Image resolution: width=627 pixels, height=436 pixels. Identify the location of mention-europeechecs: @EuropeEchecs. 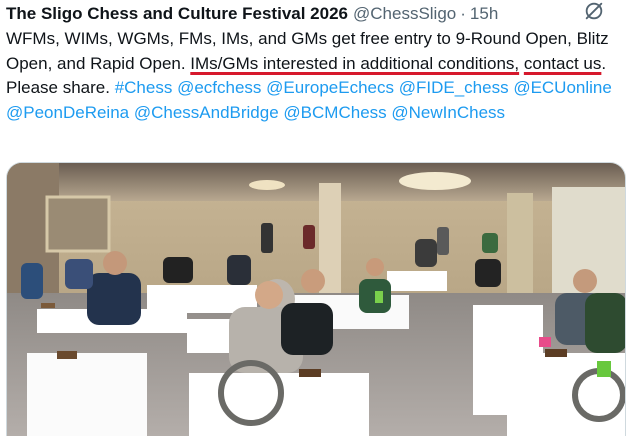
(330, 87).